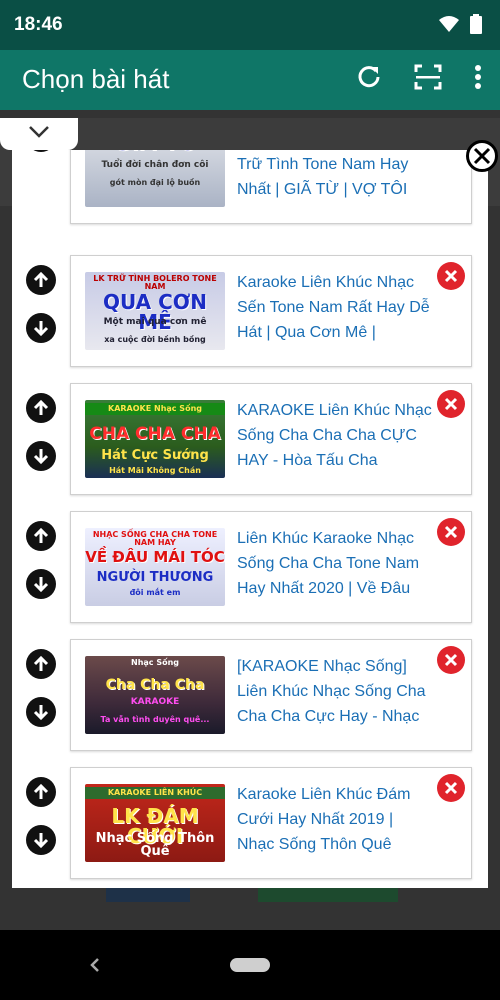 This screenshot has height=1000, width=500. I want to click on refresh-icon, so click(369, 79).